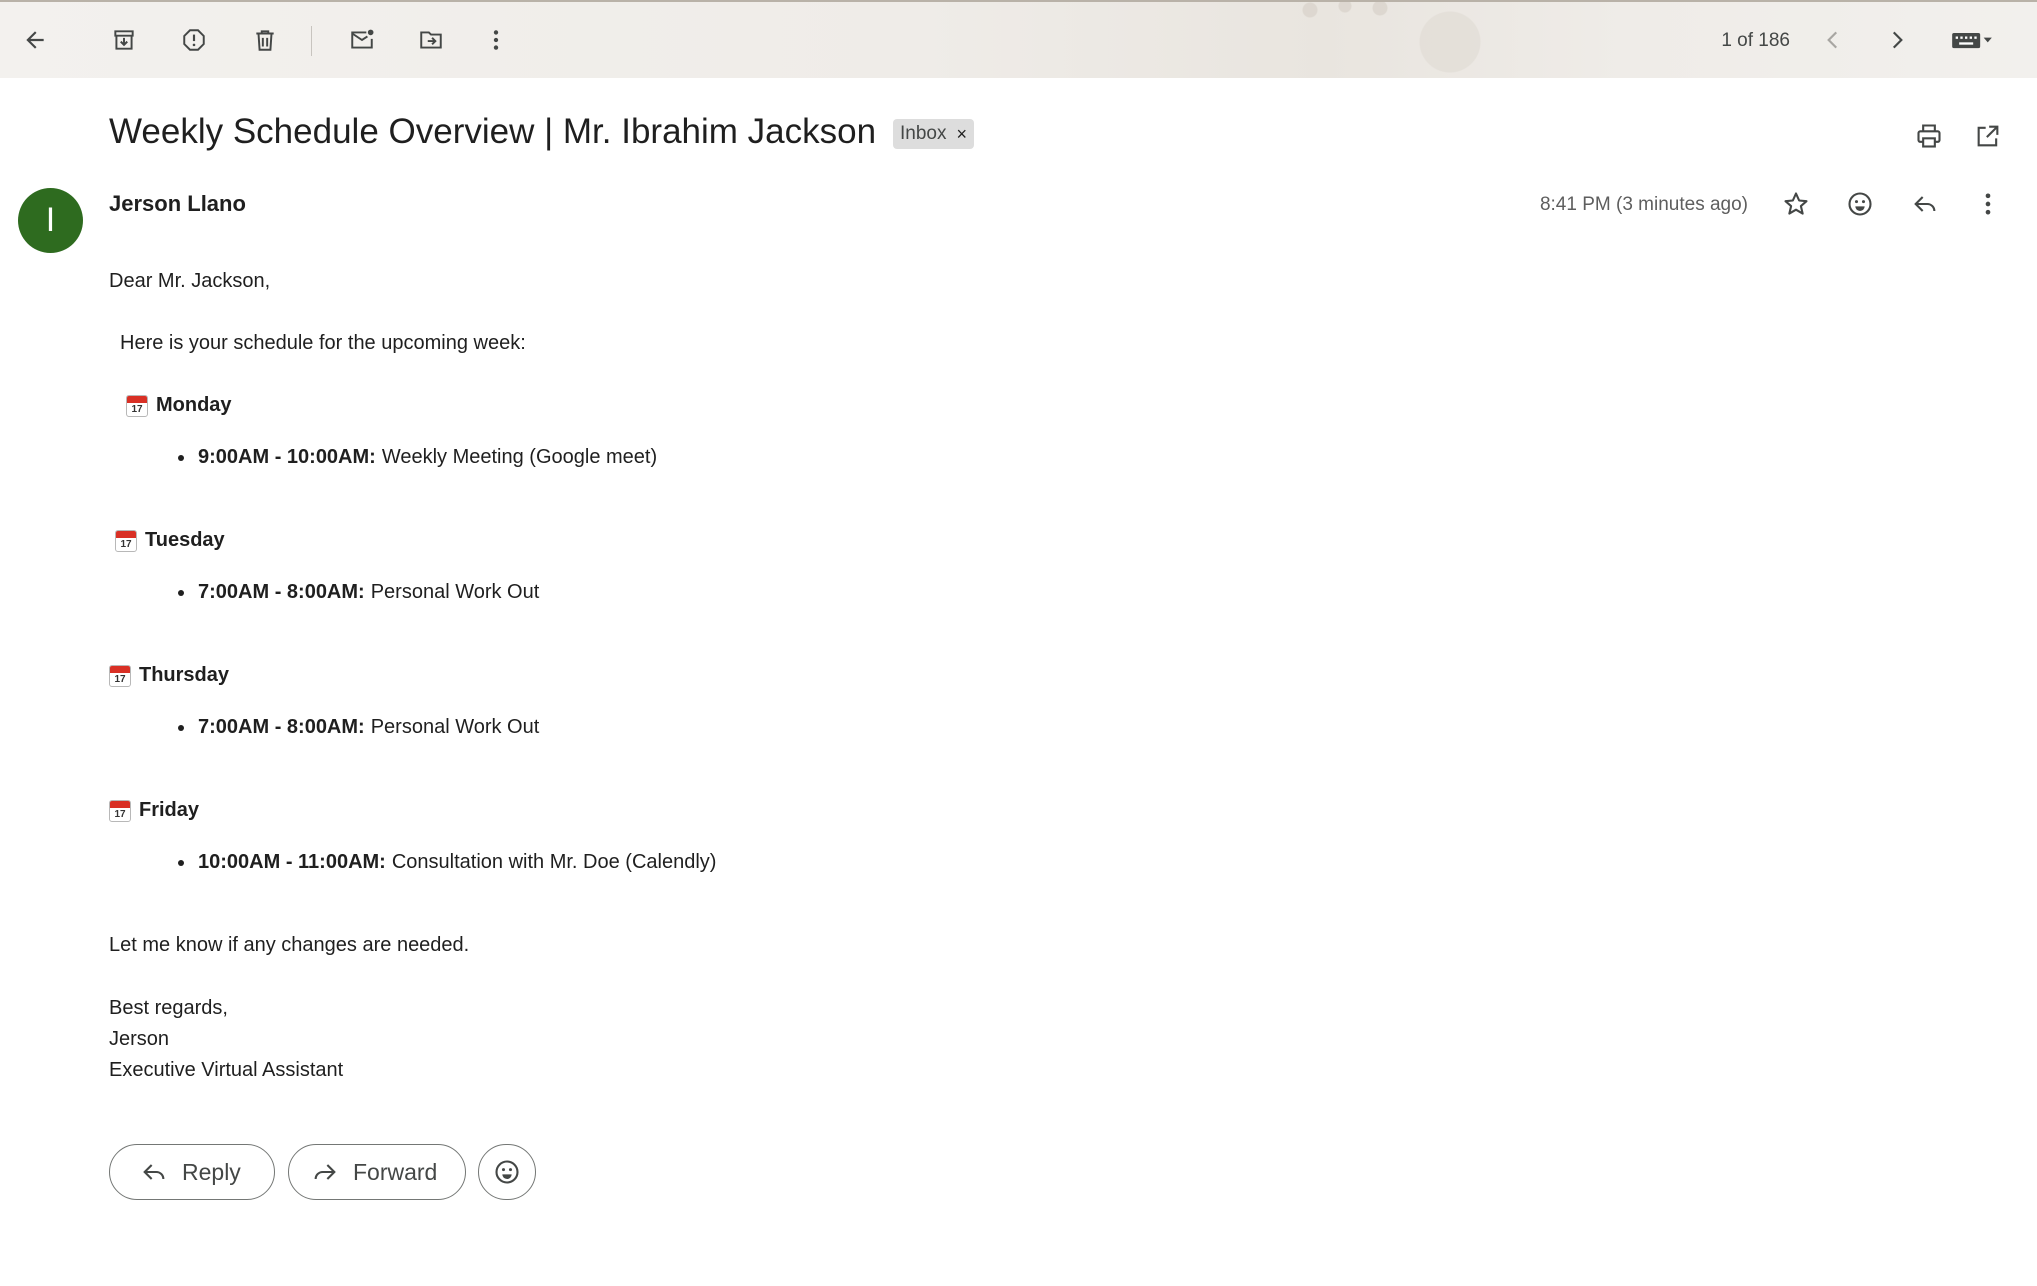  I want to click on signature-name: Jerson, so click(139, 1039).